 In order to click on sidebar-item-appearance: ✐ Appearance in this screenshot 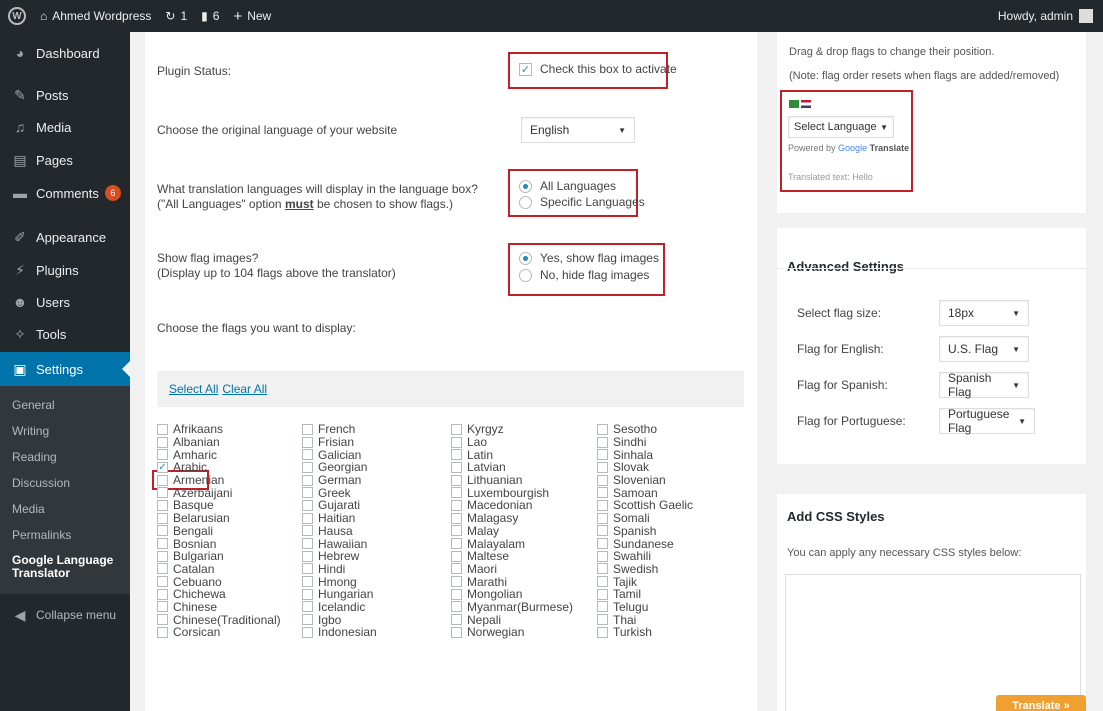, I will do `click(65, 237)`.